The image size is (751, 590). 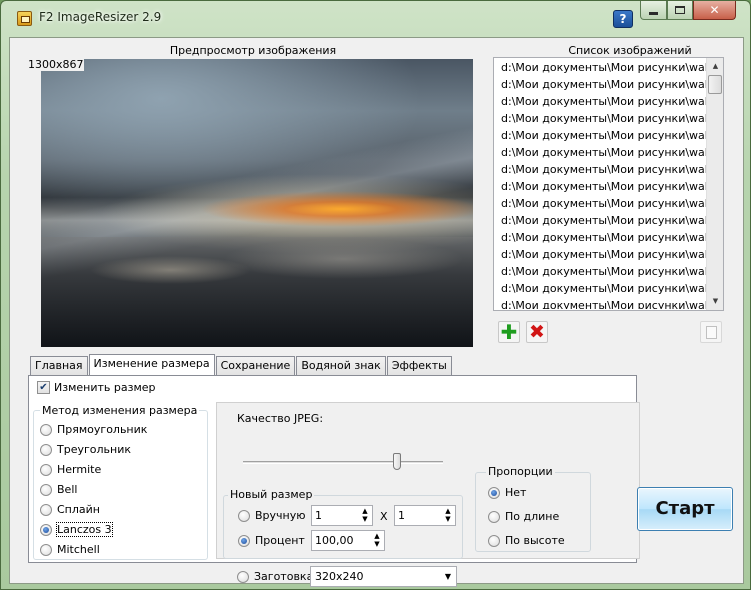 What do you see at coordinates (520, 471) in the screenshot?
I see `proportions-title: Пропорции` at bounding box center [520, 471].